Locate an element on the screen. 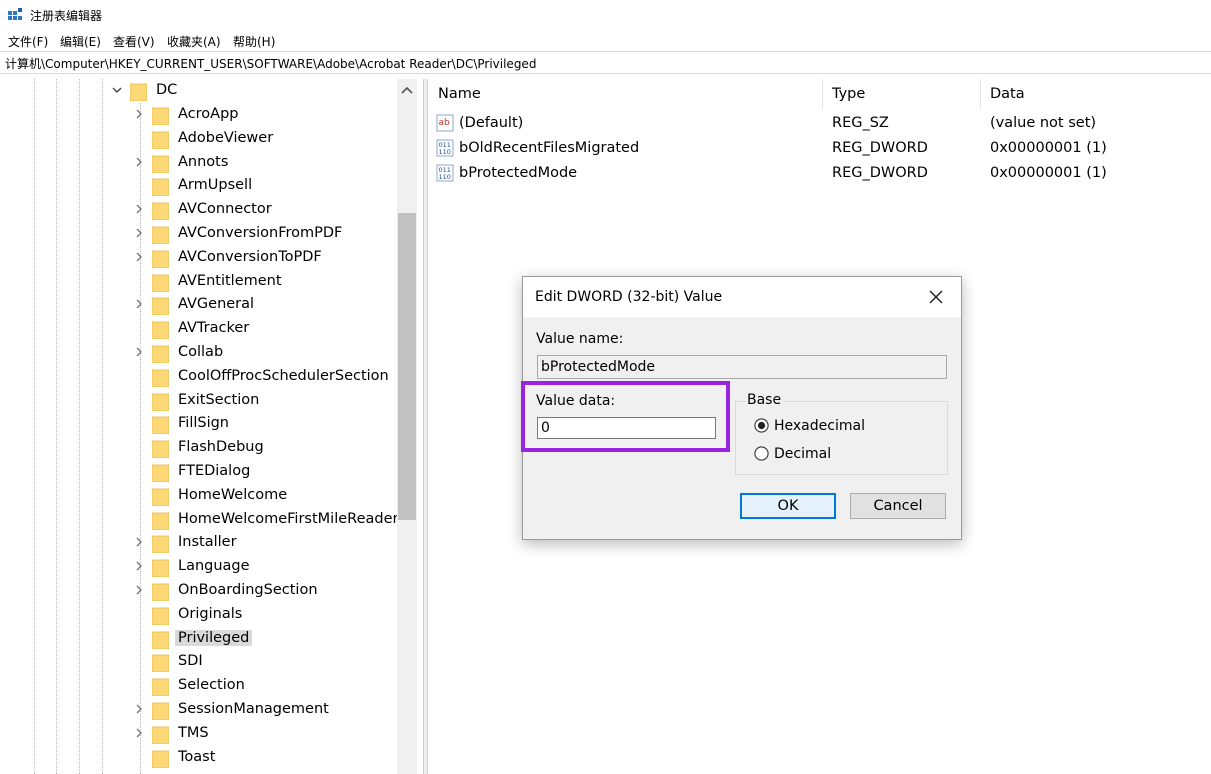 The image size is (1211, 774). value-name-label: Value name: is located at coordinates (580, 339).